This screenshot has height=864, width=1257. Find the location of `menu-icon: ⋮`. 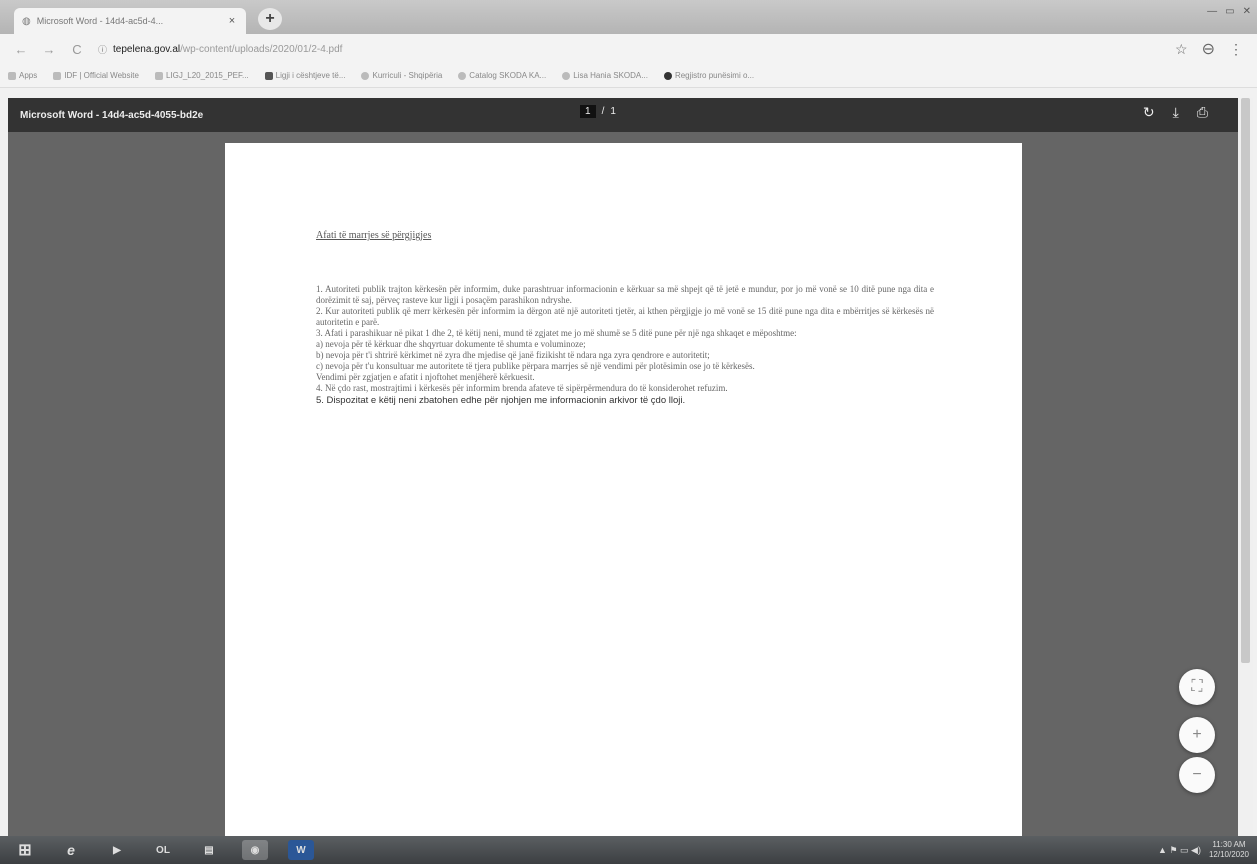

menu-icon: ⋮ is located at coordinates (1236, 49).